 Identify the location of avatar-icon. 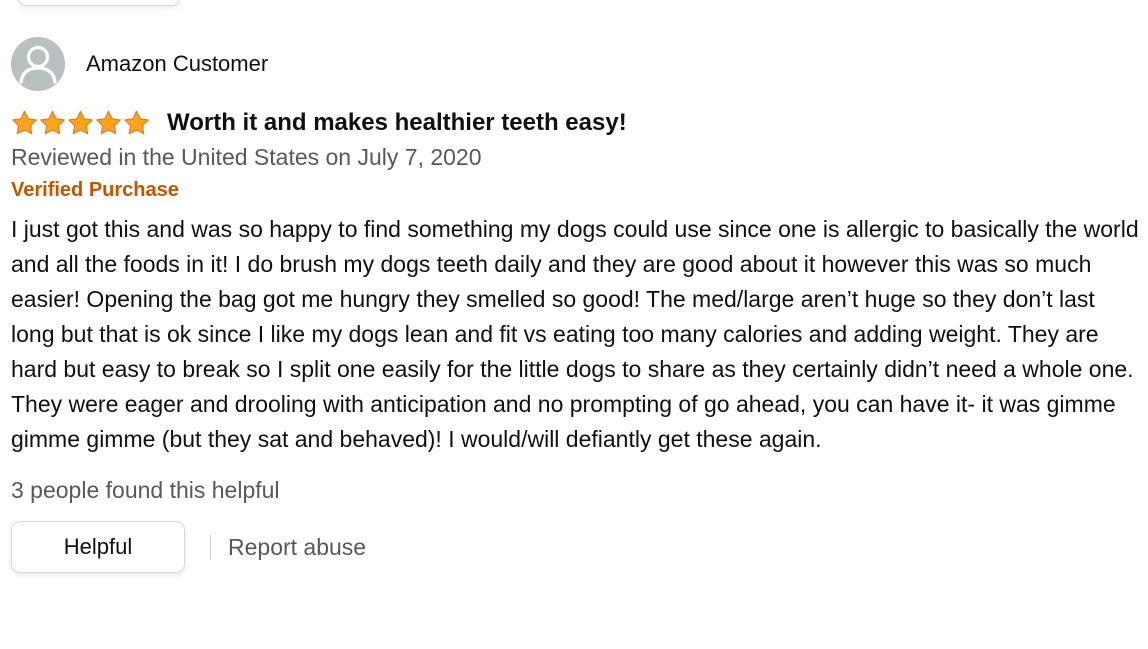
(38, 64).